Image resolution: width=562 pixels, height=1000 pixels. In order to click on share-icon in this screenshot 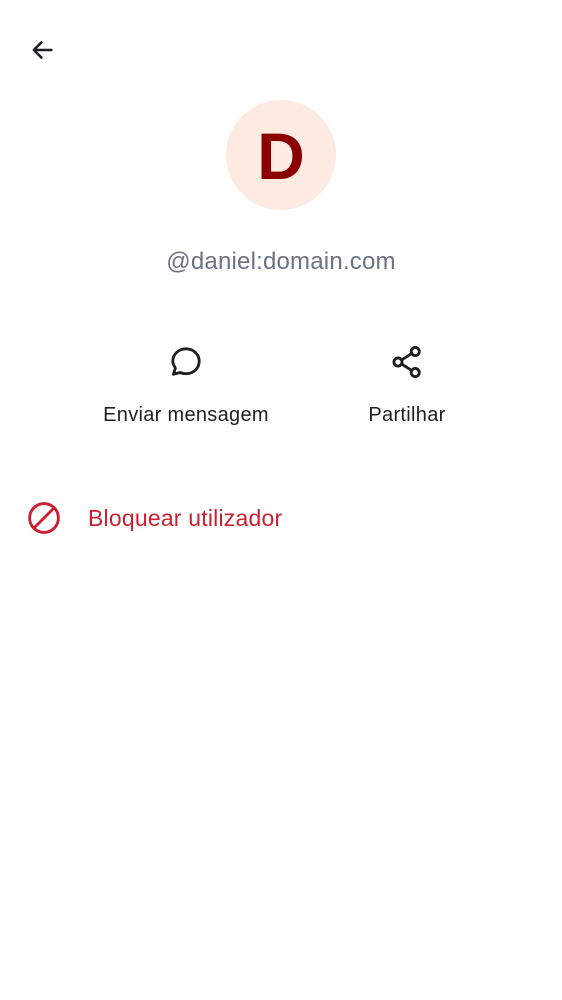, I will do `click(407, 362)`.